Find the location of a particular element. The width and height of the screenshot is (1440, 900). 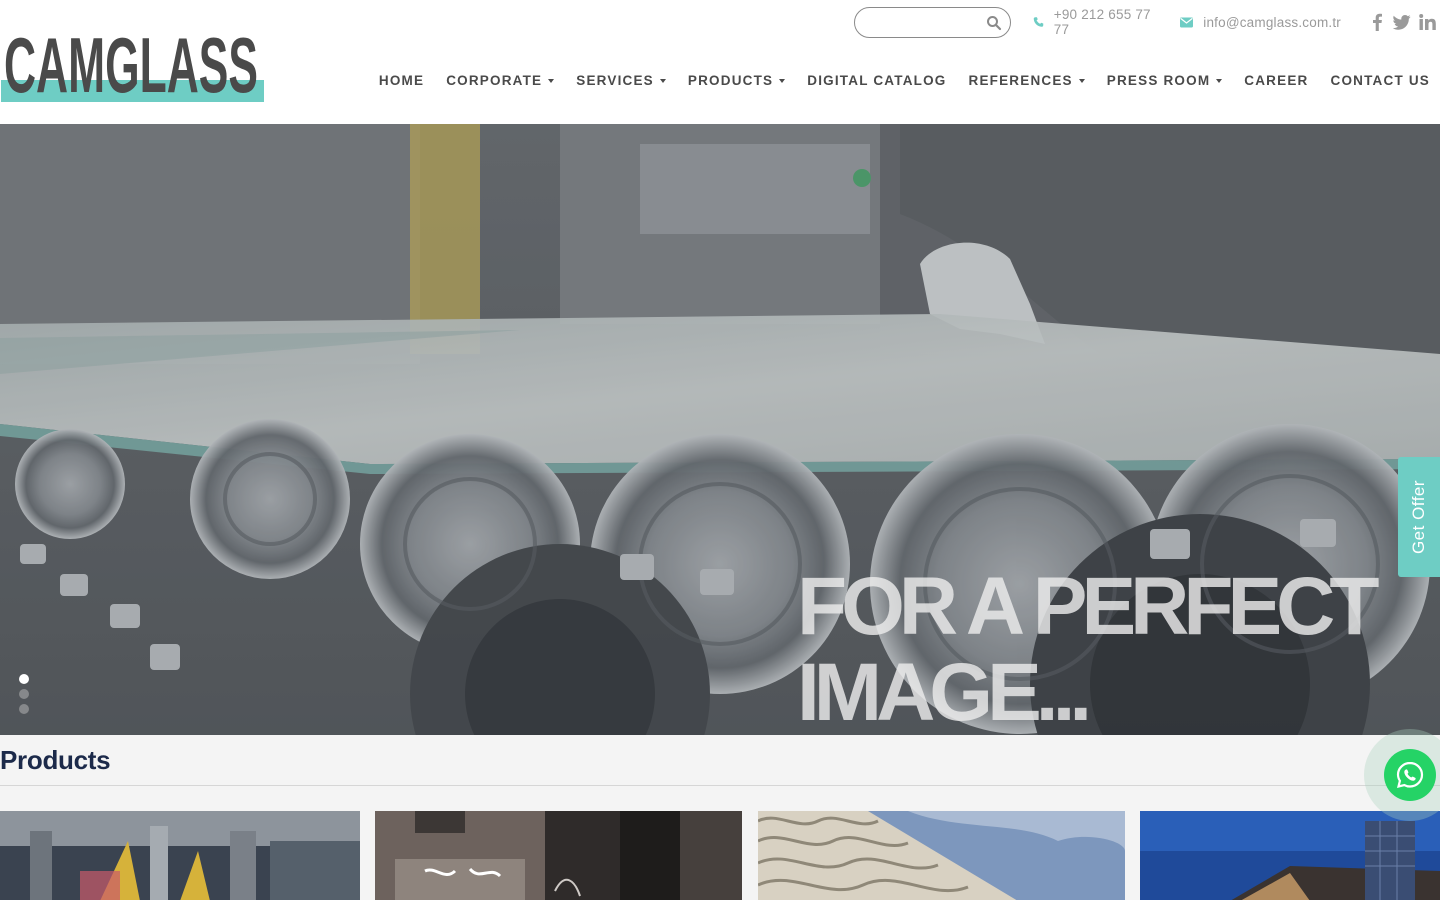

nav-references: REFERENCES is located at coordinates (1027, 80).